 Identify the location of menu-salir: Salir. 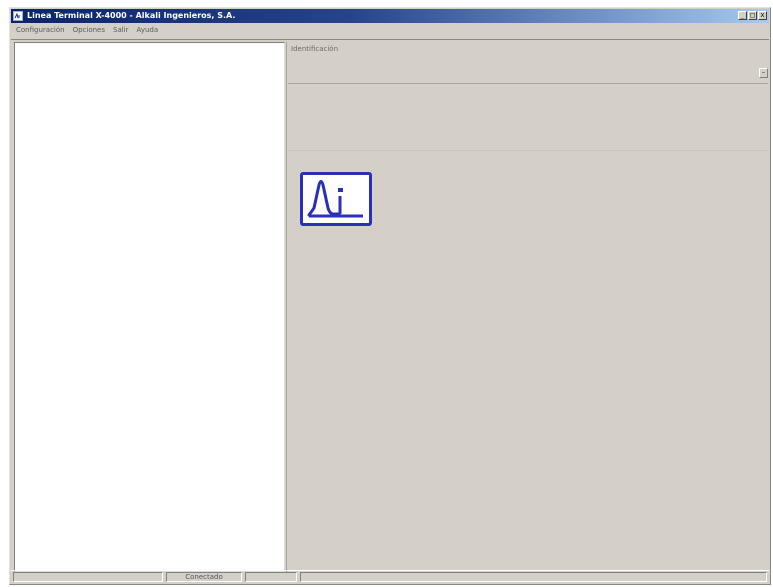
(121, 30).